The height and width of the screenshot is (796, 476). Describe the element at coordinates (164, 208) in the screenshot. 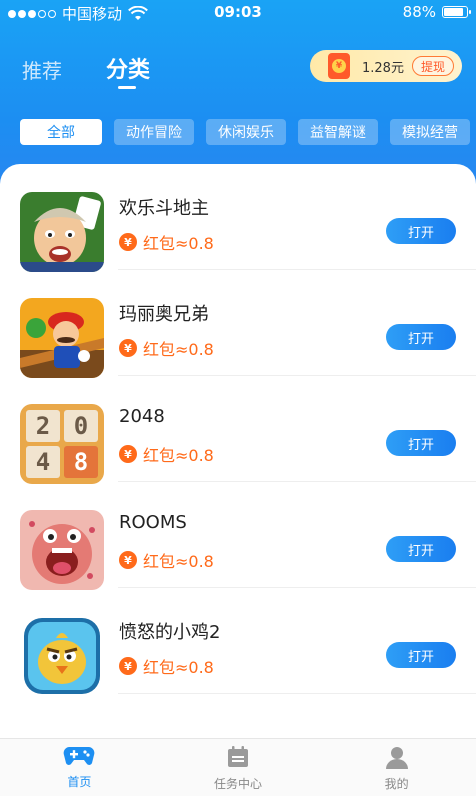

I see `game-title: 欢乐斗地主` at that location.